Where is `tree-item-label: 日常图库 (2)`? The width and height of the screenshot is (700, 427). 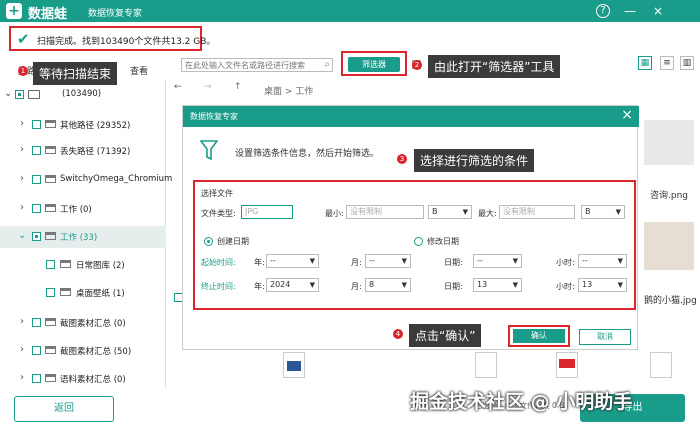 tree-item-label: 日常图库 (2) is located at coordinates (100, 266).